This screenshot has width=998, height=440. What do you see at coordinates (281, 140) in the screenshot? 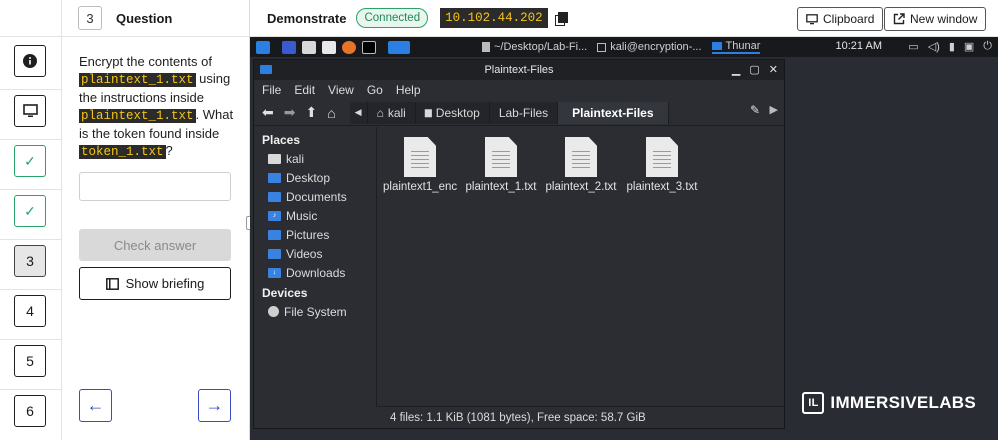
I see `places-header: Places` at bounding box center [281, 140].